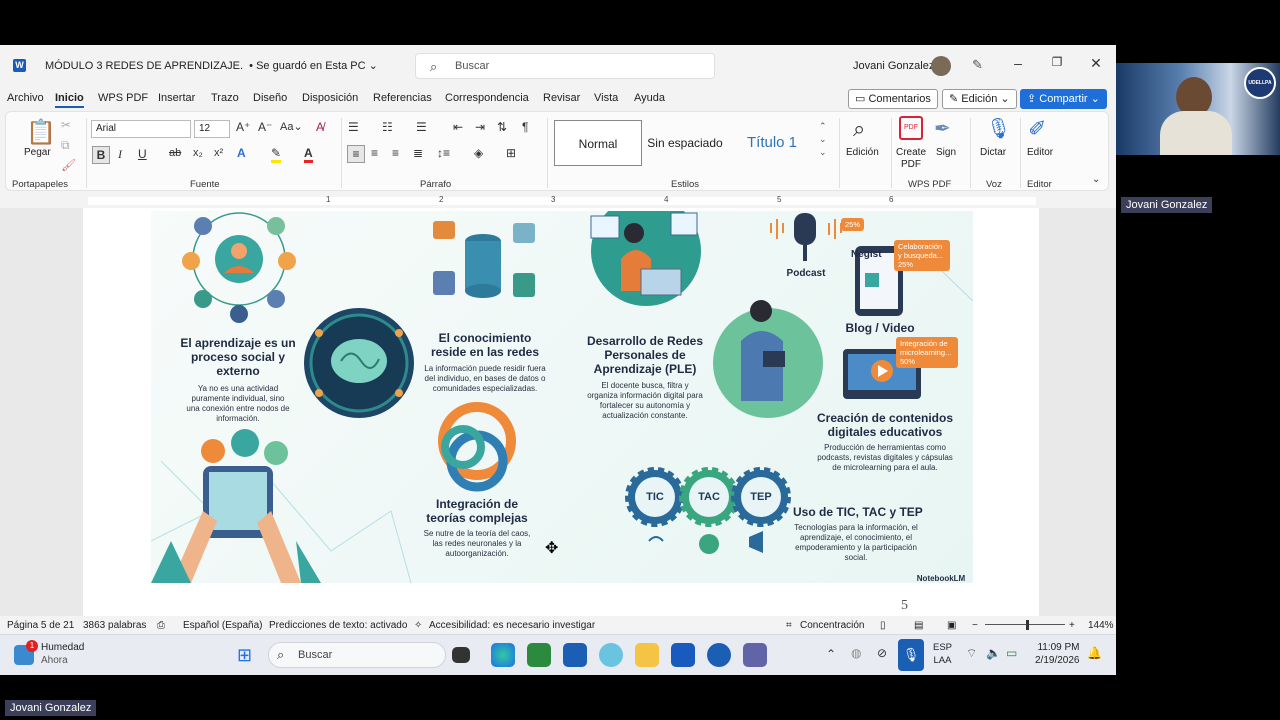  I want to click on participant-video: UDELLPA, so click(1198, 109).